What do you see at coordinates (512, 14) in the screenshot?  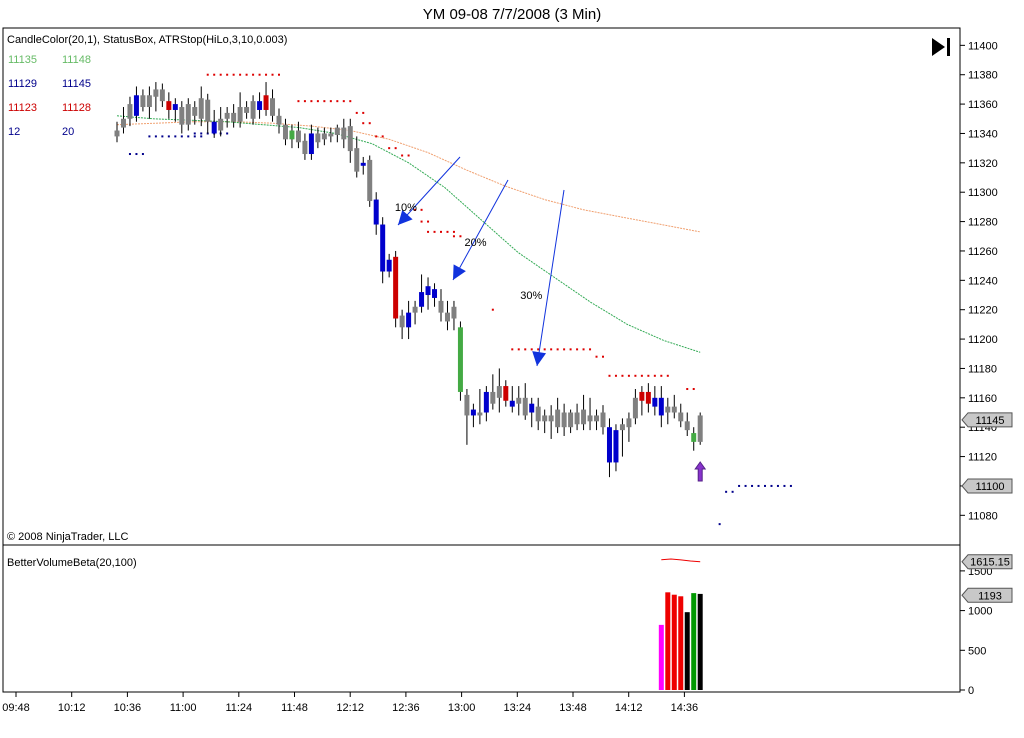 I see `chart-title: YM 09-08 7/7/2008 (3 Min)` at bounding box center [512, 14].